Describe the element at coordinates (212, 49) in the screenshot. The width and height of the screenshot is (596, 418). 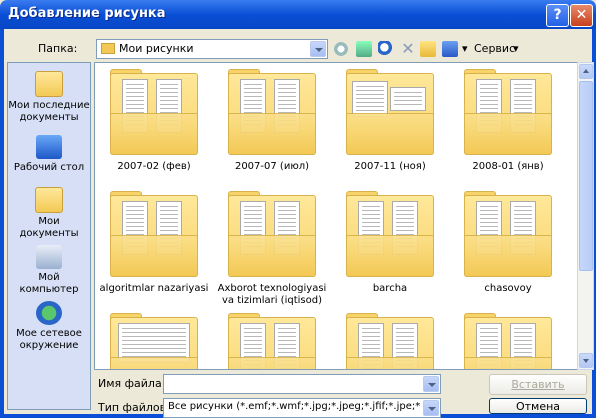
I see `folder-dropdown: Мои рисунки` at that location.